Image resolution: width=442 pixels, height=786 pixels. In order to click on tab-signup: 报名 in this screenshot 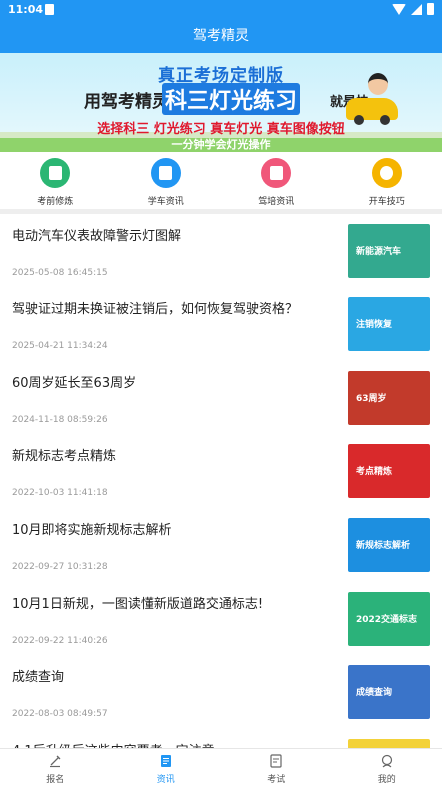, I will do `click(55, 767)`.